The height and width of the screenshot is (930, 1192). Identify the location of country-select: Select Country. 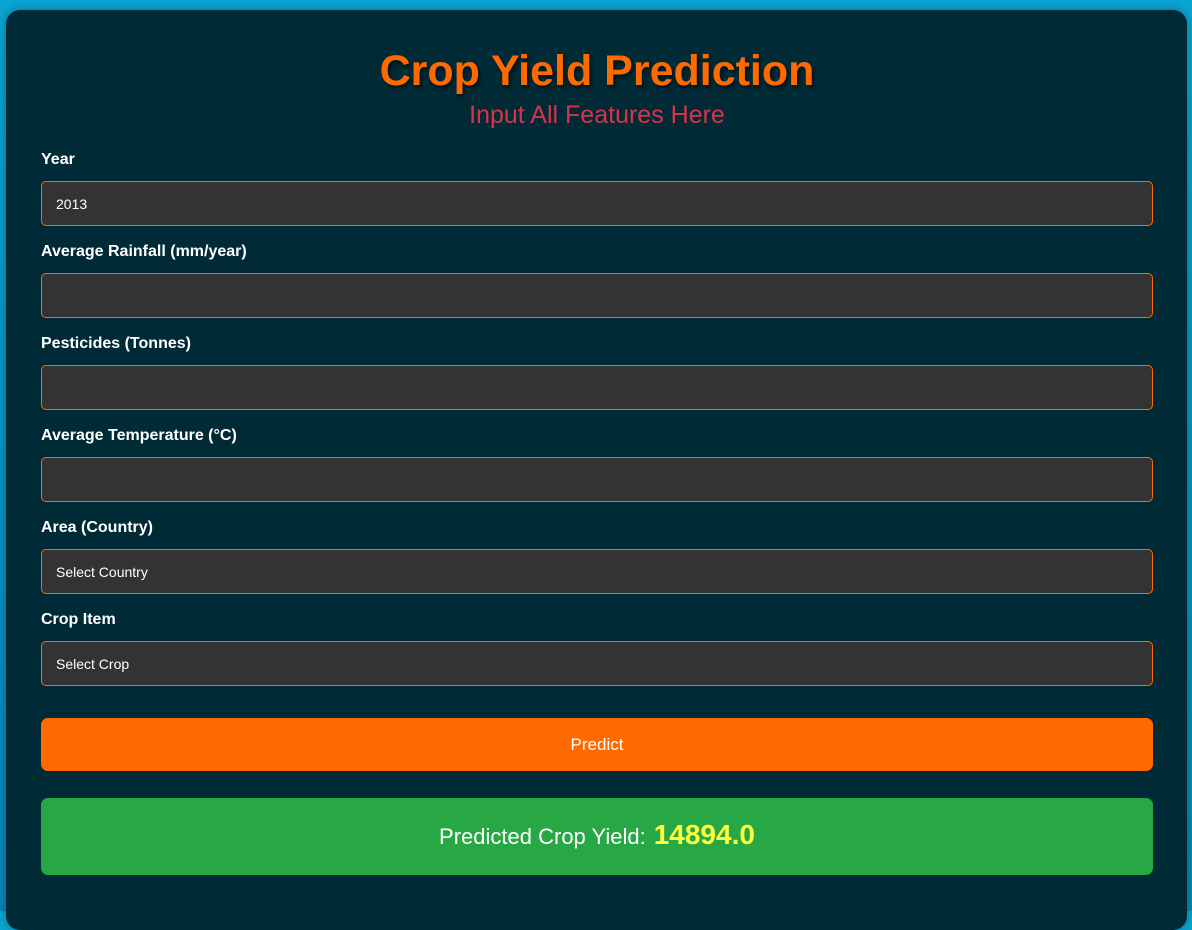
(597, 571).